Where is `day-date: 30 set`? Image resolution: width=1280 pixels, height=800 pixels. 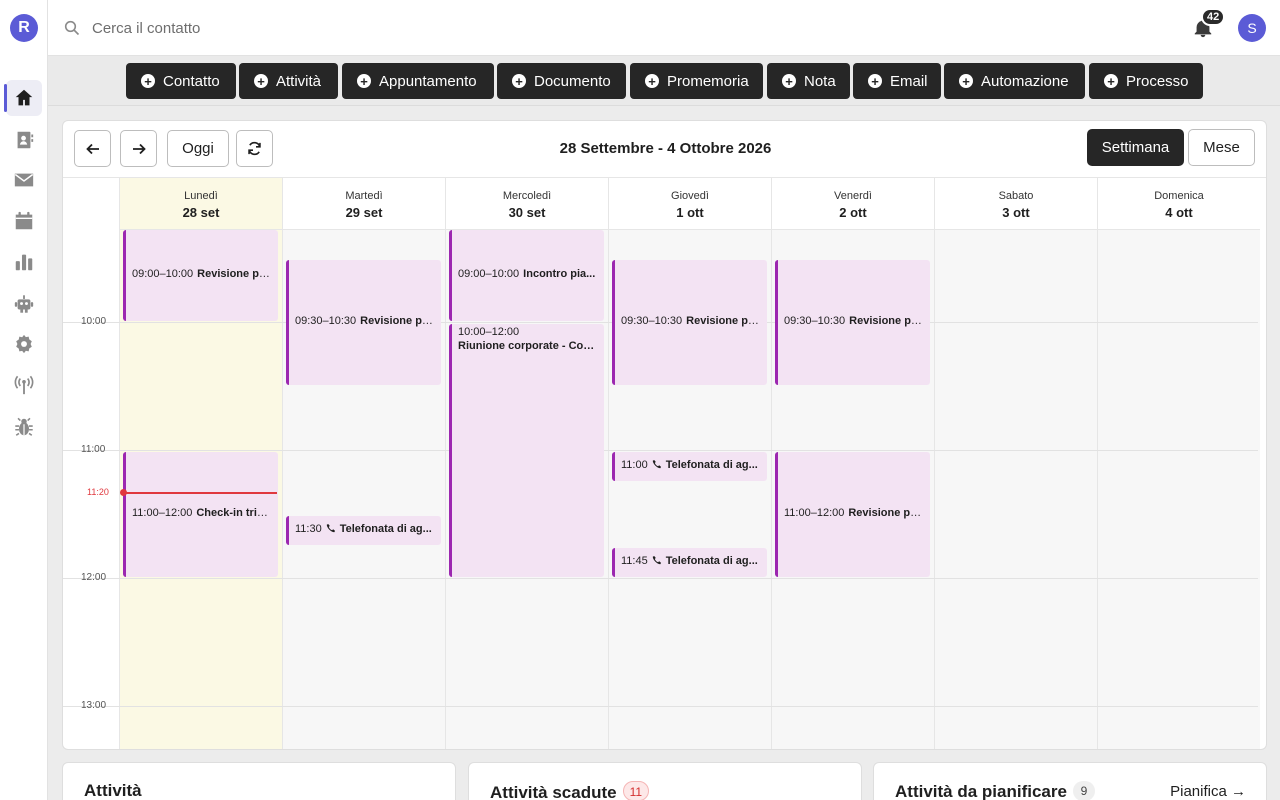 day-date: 30 set is located at coordinates (527, 212).